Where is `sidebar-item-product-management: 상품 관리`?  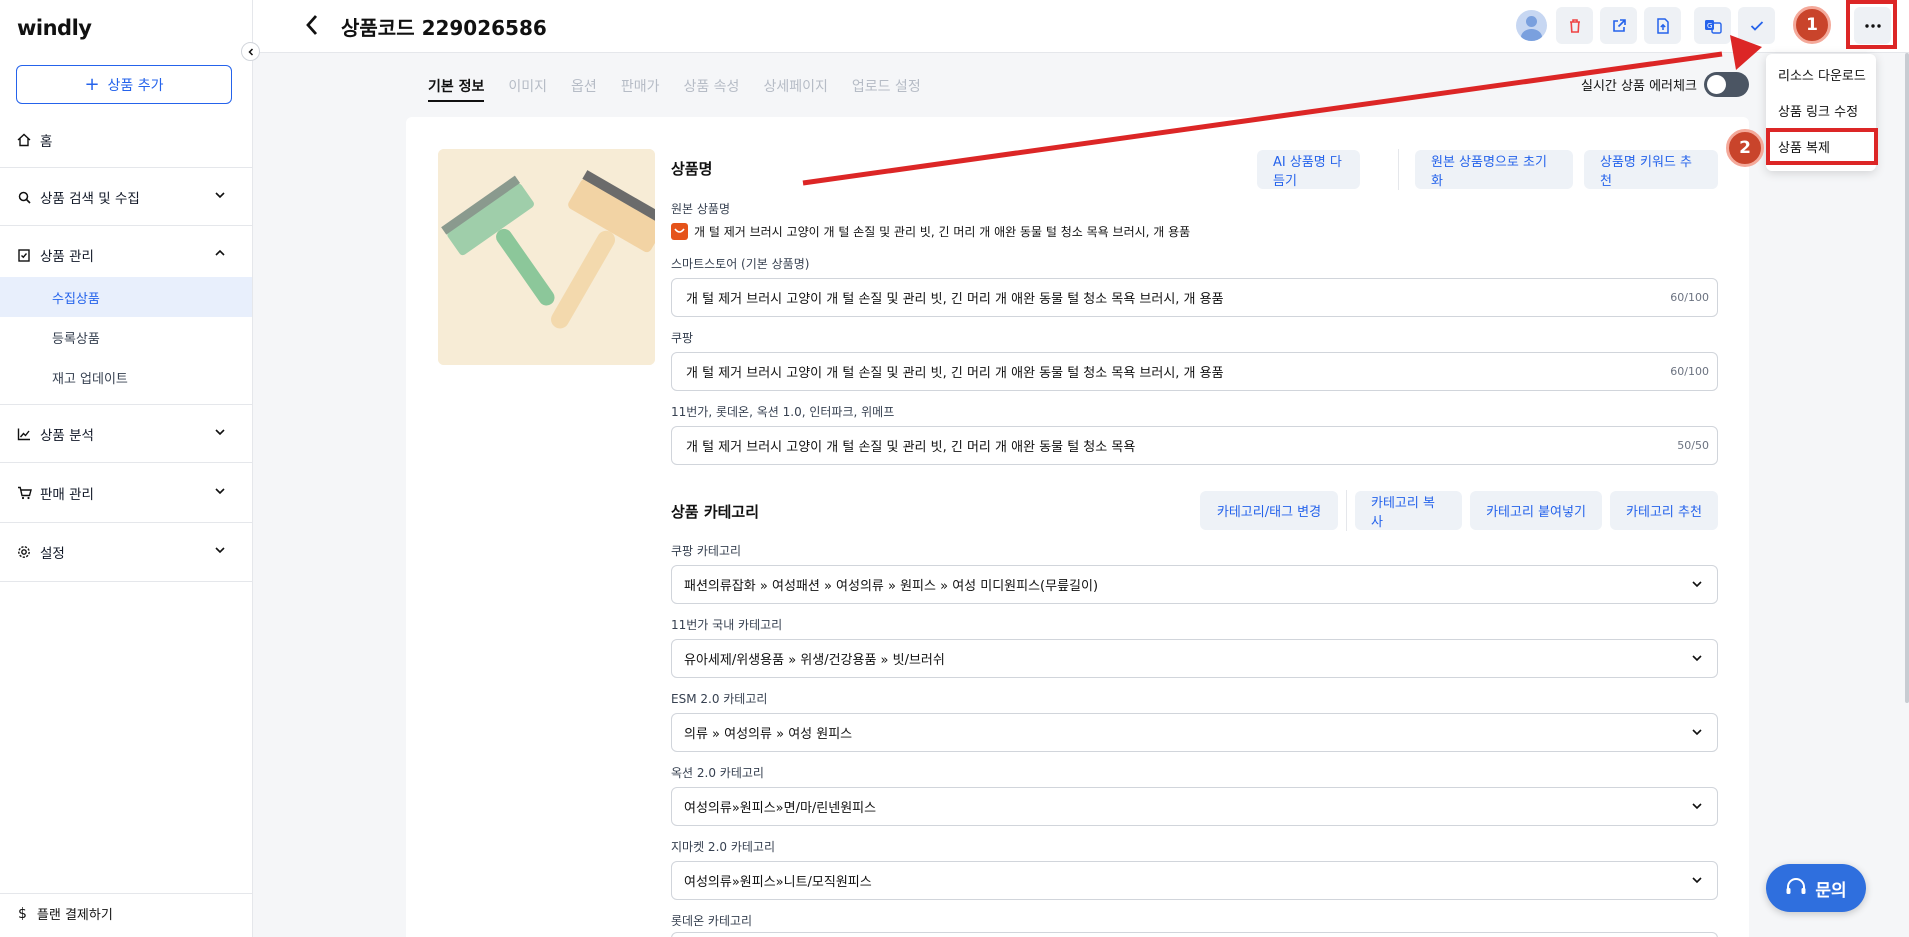 sidebar-item-product-management: 상품 관리 is located at coordinates (126, 255).